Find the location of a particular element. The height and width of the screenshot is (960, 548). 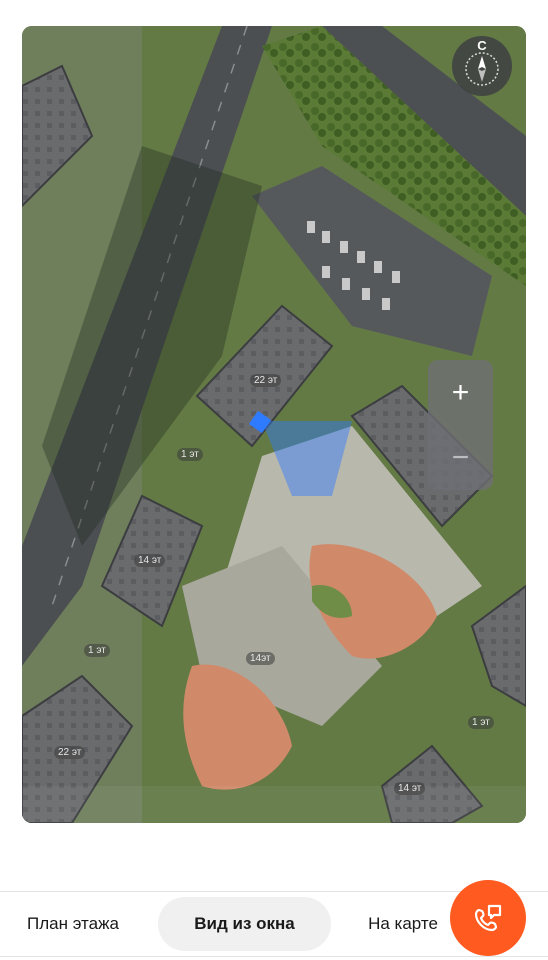

compass-icon is located at coordinates (482, 69).